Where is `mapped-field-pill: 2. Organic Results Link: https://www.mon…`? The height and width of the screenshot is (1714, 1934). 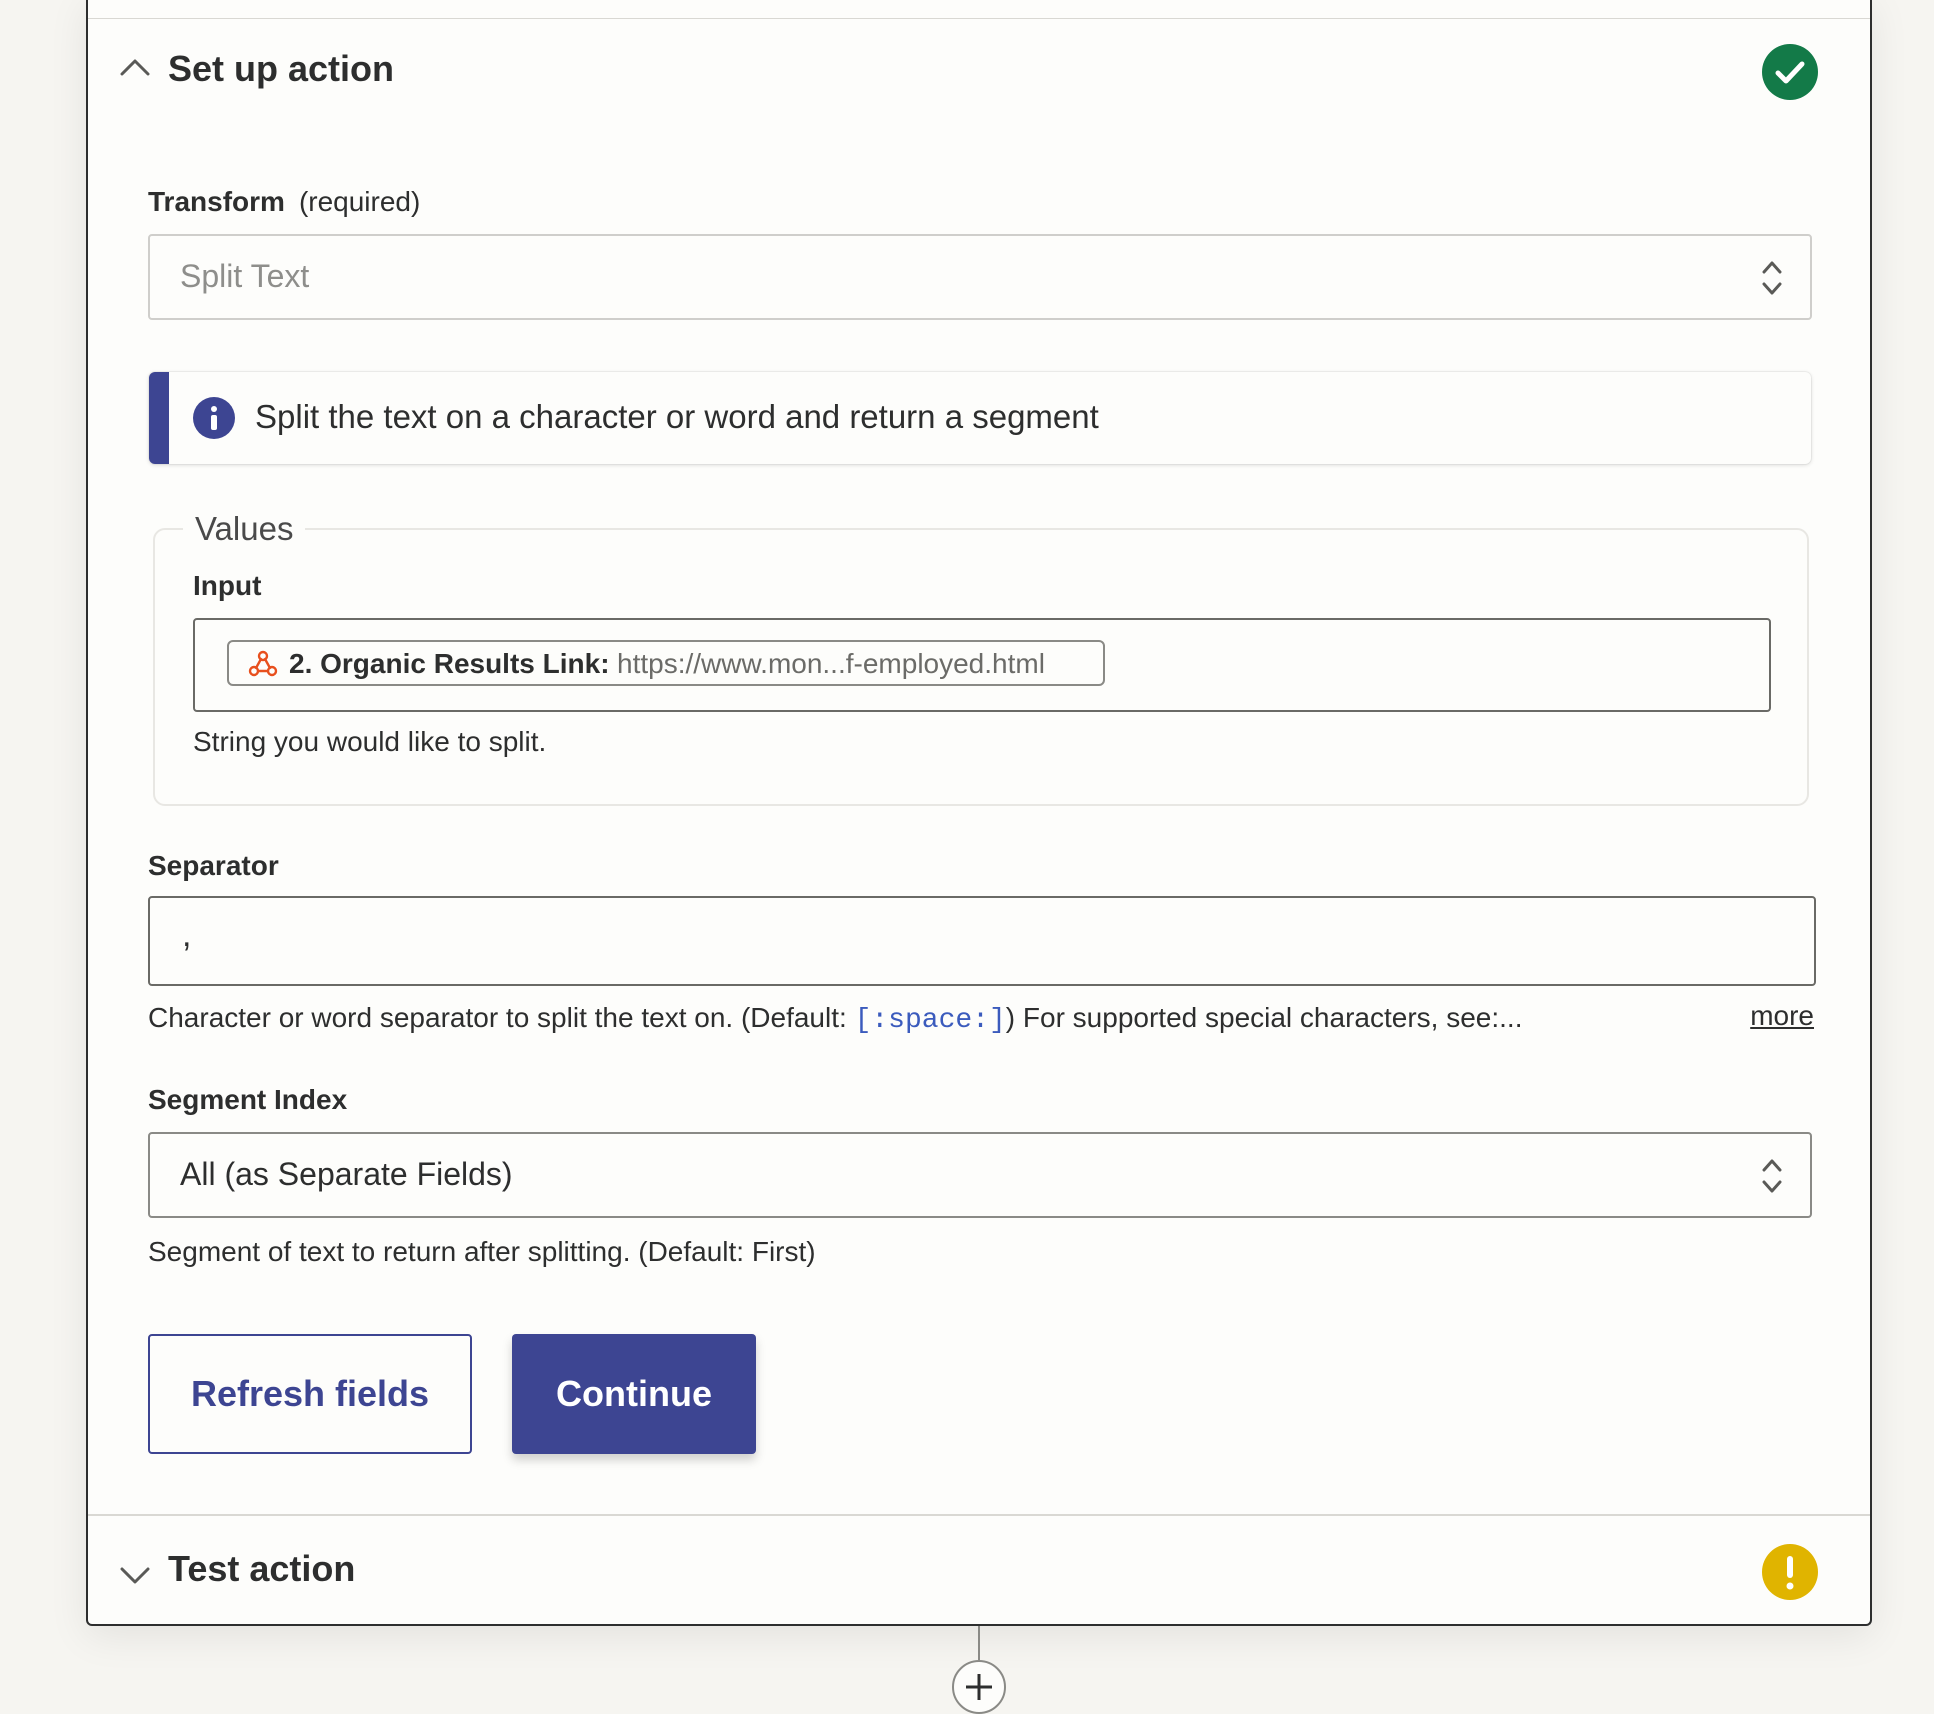 mapped-field-pill: 2. Organic Results Link: https://www.mon… is located at coordinates (666, 663).